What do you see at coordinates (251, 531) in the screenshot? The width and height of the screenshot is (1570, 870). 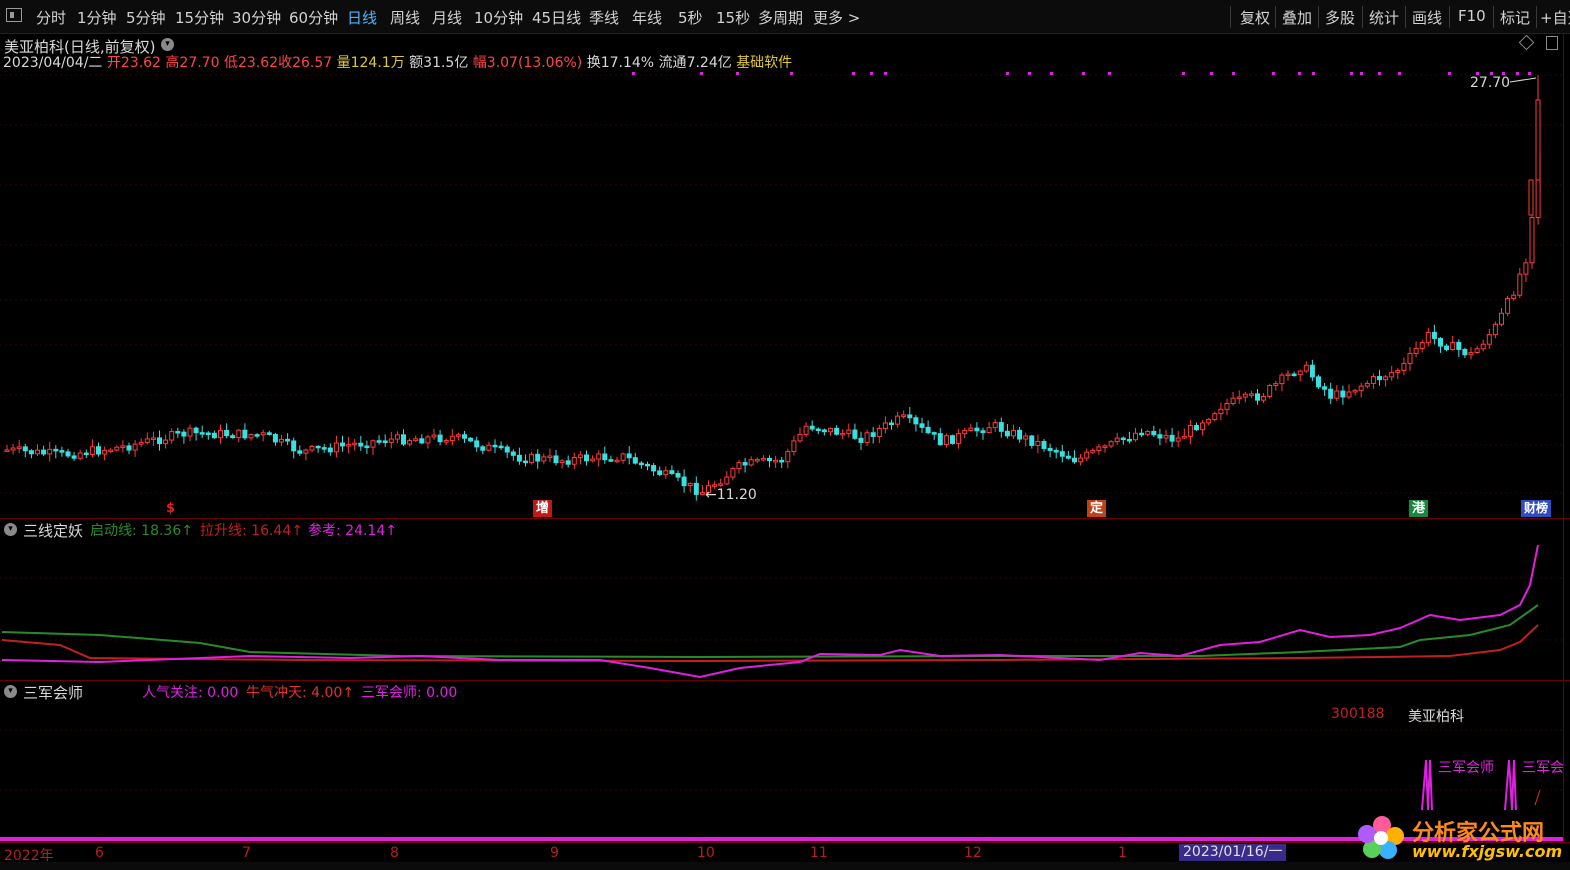 I see `indicator1-line2: 拉升线: 16.44↑` at bounding box center [251, 531].